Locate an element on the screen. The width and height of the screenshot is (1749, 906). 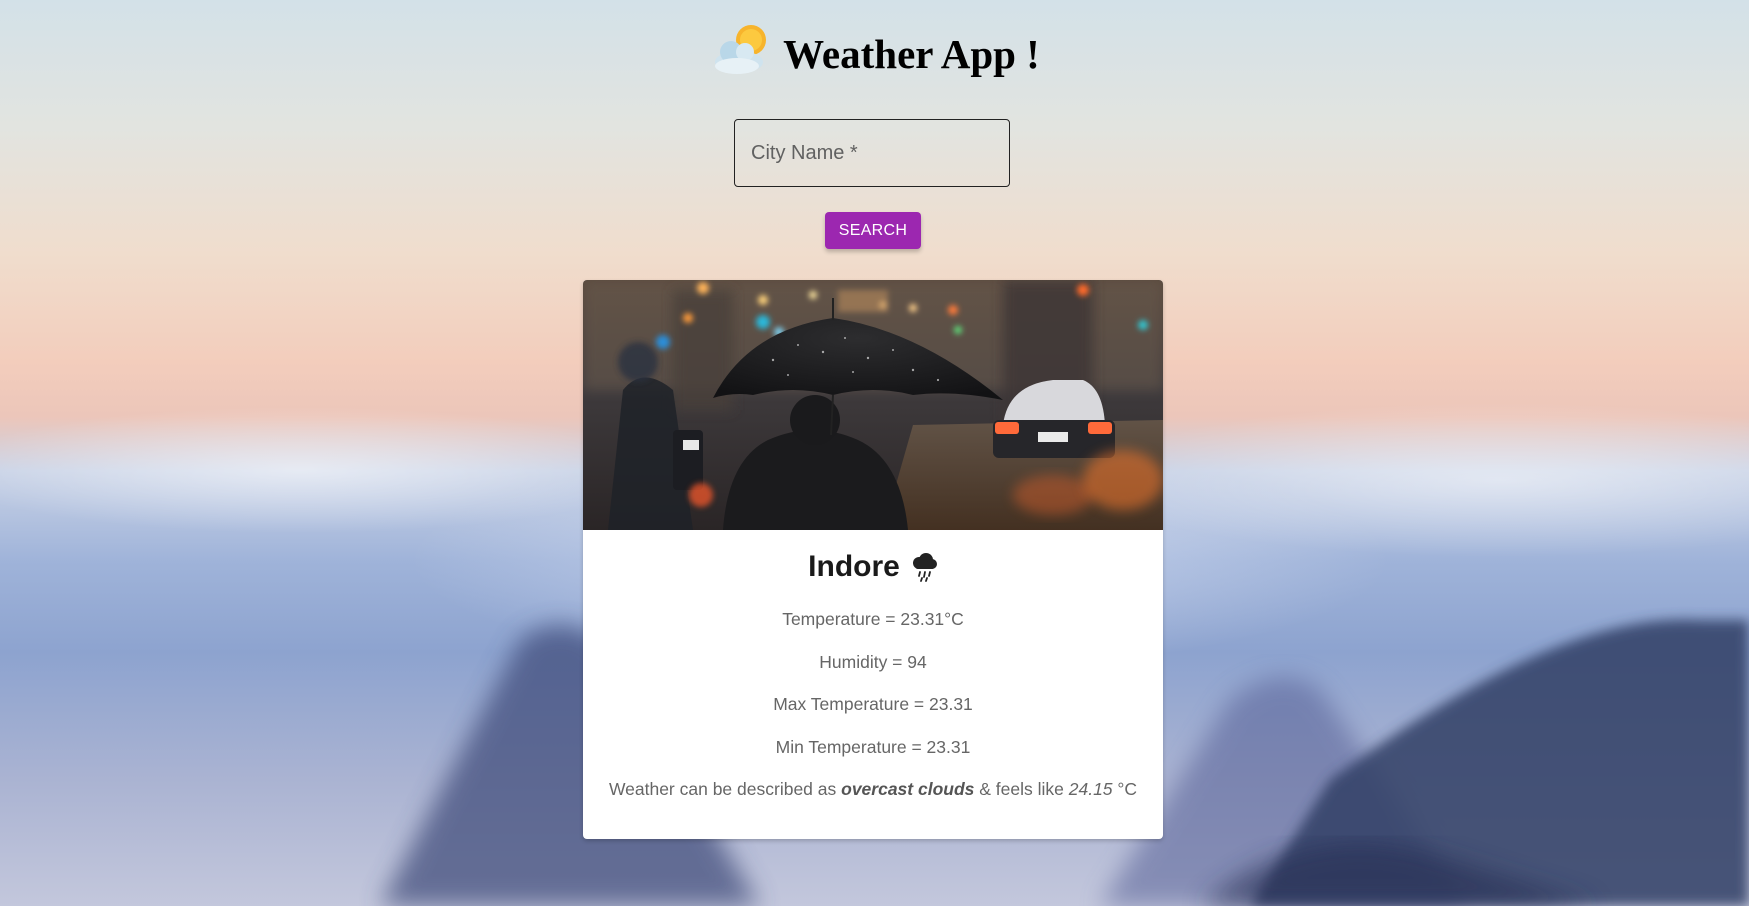
feels-like-value: 24.15 is located at coordinates (1090, 789).